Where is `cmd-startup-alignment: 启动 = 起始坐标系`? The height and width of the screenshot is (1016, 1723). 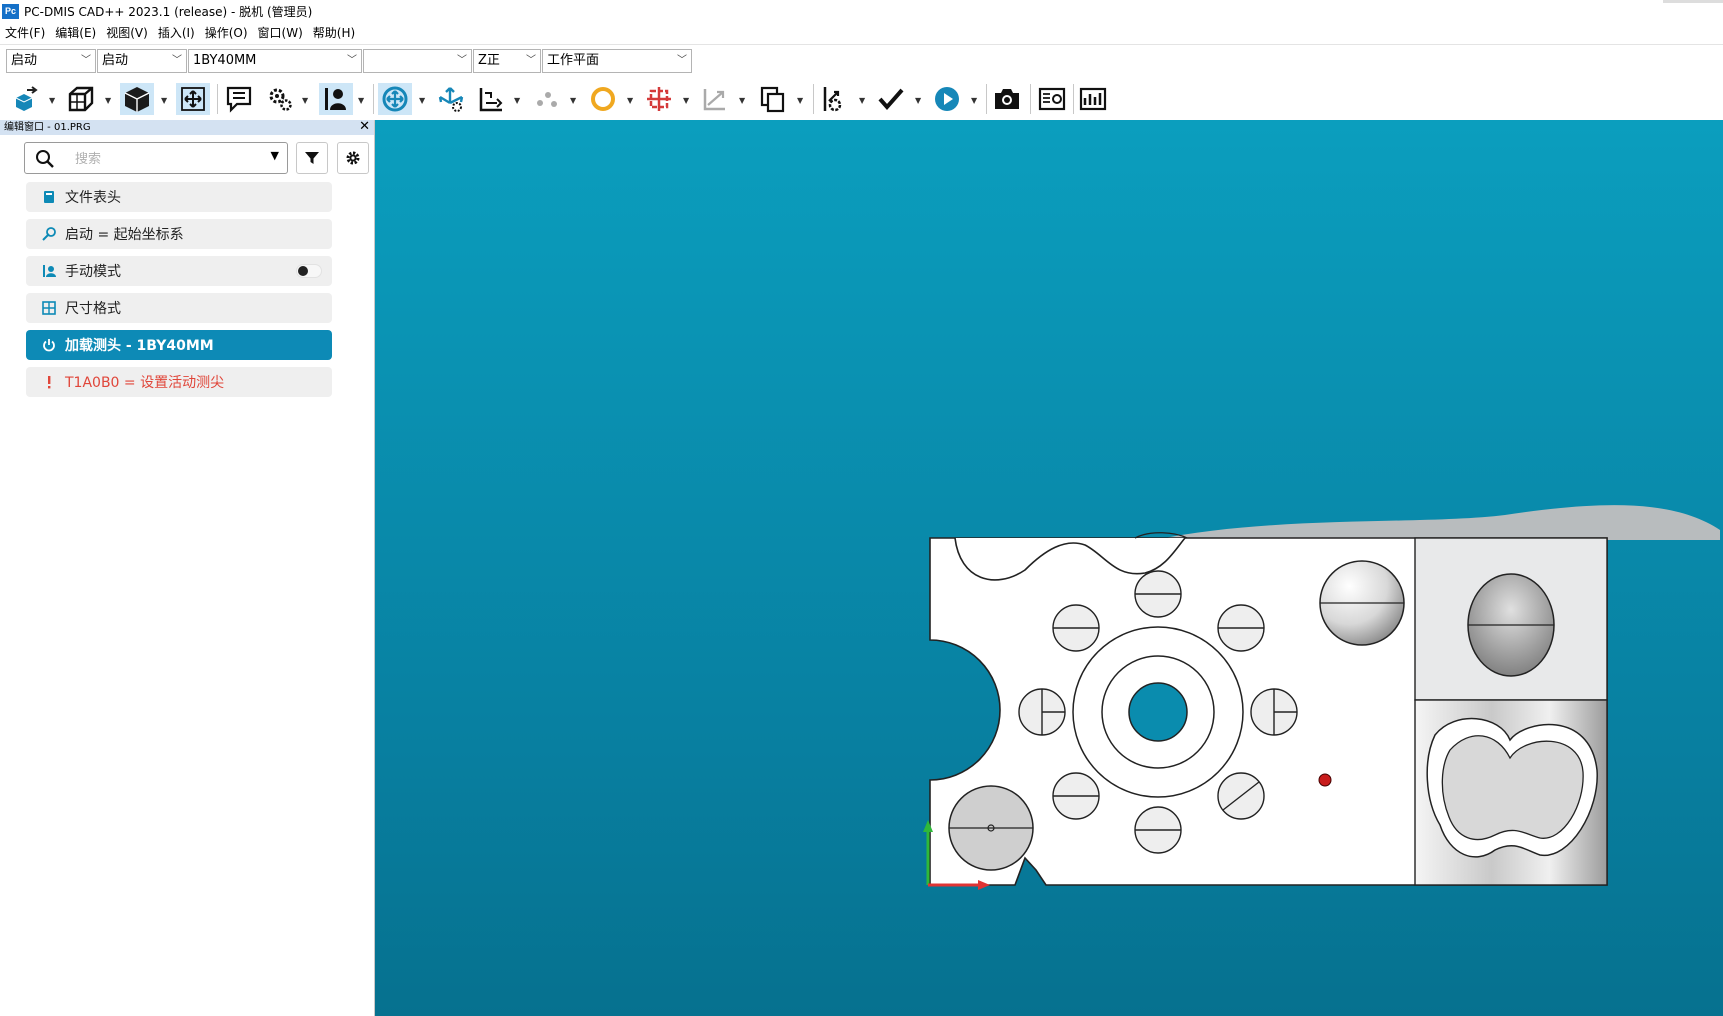
cmd-startup-alignment: 启动 = 起始坐标系 is located at coordinates (179, 234).